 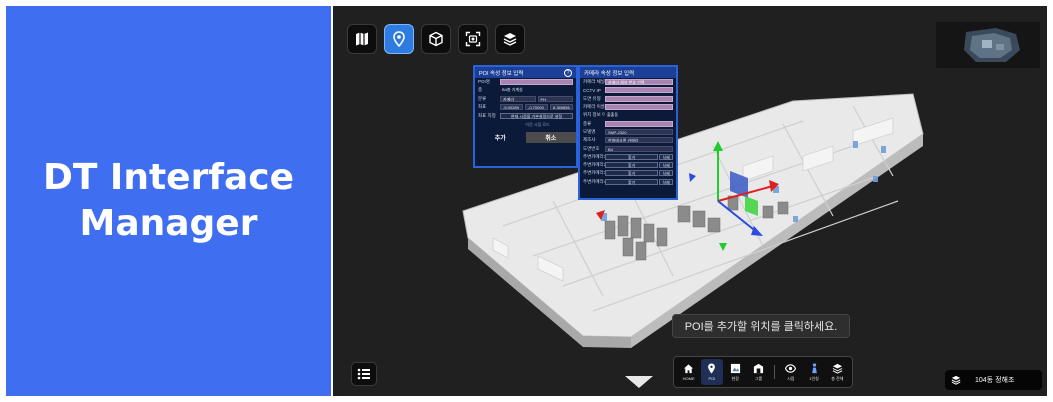 What do you see at coordinates (525, 72) in the screenshot?
I see `poi-dialog-header: POI 속성 정보 입력 ?` at bounding box center [525, 72].